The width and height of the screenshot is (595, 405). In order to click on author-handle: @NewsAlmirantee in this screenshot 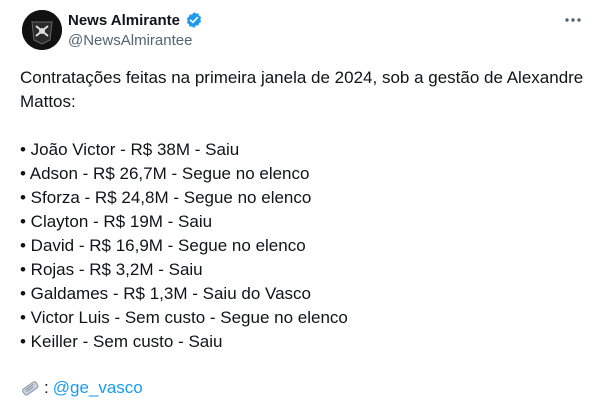, I will do `click(130, 40)`.